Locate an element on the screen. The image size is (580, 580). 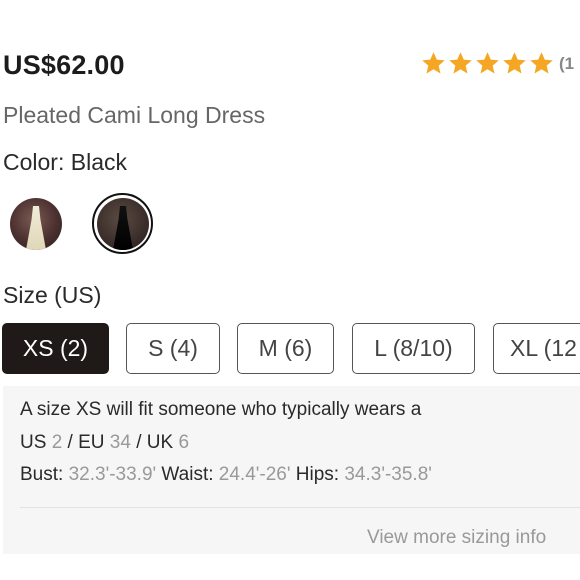
product-title: Pleated Cami Long Dress is located at coordinates (134, 115).